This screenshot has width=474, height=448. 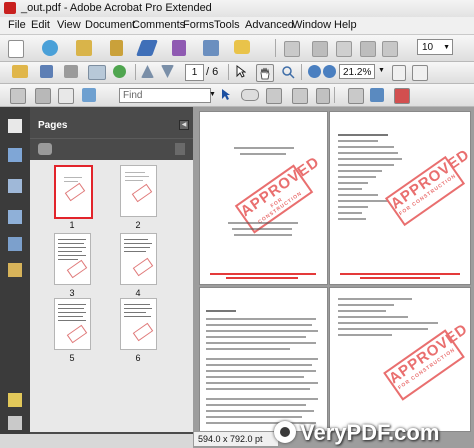 I want to click on font-color-icon, so click(x=344, y=49).